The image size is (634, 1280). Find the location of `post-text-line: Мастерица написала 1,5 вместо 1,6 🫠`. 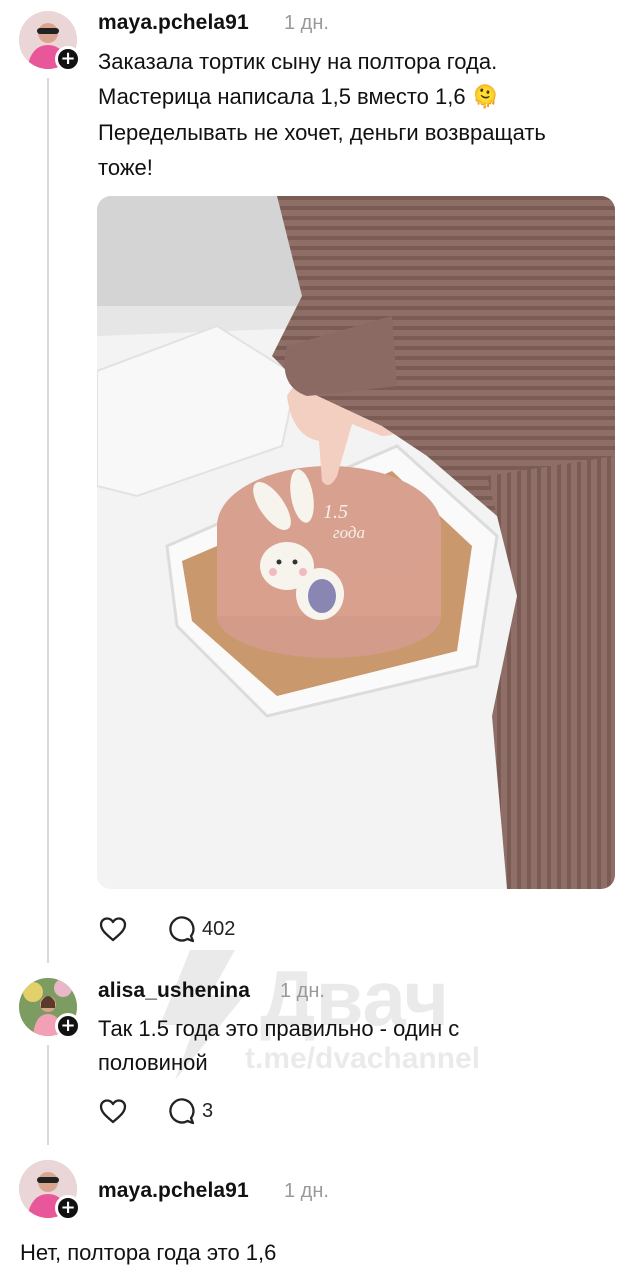

post-text-line: Мастерица написала 1,5 вместо 1,6 🫠 is located at coordinates (299, 96).